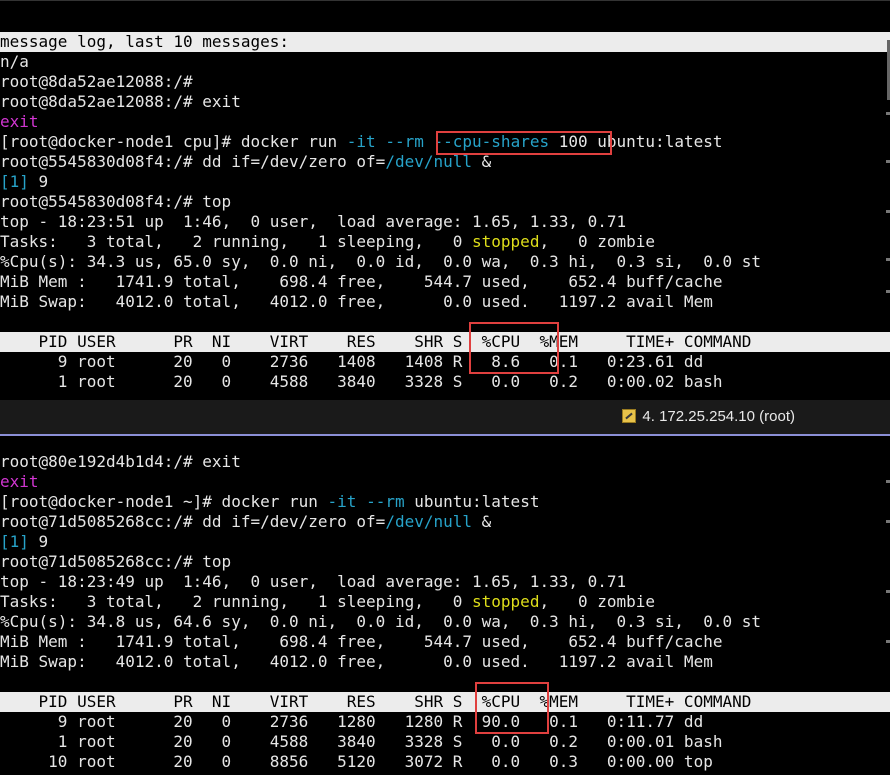 The image size is (890, 775). I want to click on terminal-top-strip, so click(445, 15).